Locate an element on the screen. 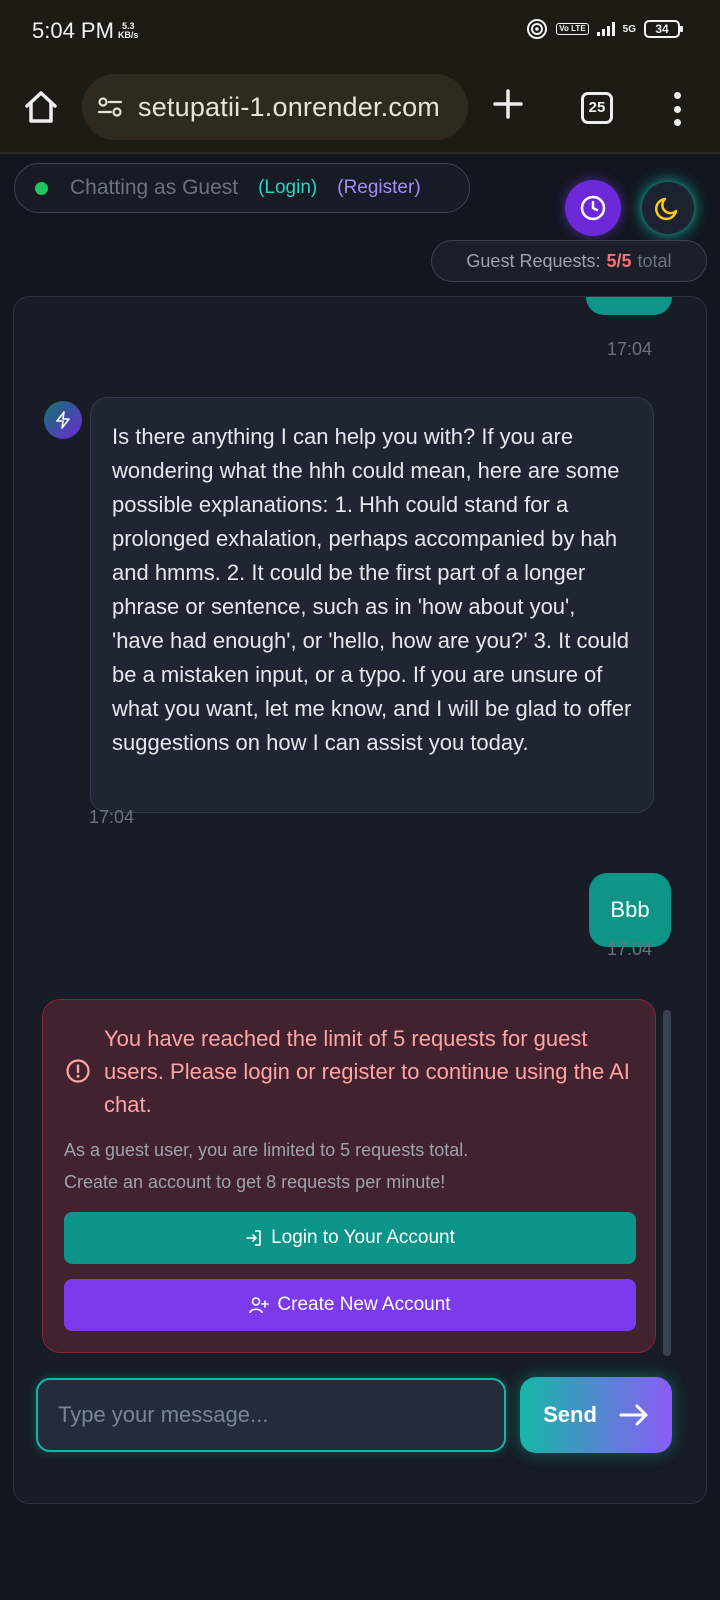 This screenshot has height=1600, width=720. send-button: Send is located at coordinates (596, 1415).